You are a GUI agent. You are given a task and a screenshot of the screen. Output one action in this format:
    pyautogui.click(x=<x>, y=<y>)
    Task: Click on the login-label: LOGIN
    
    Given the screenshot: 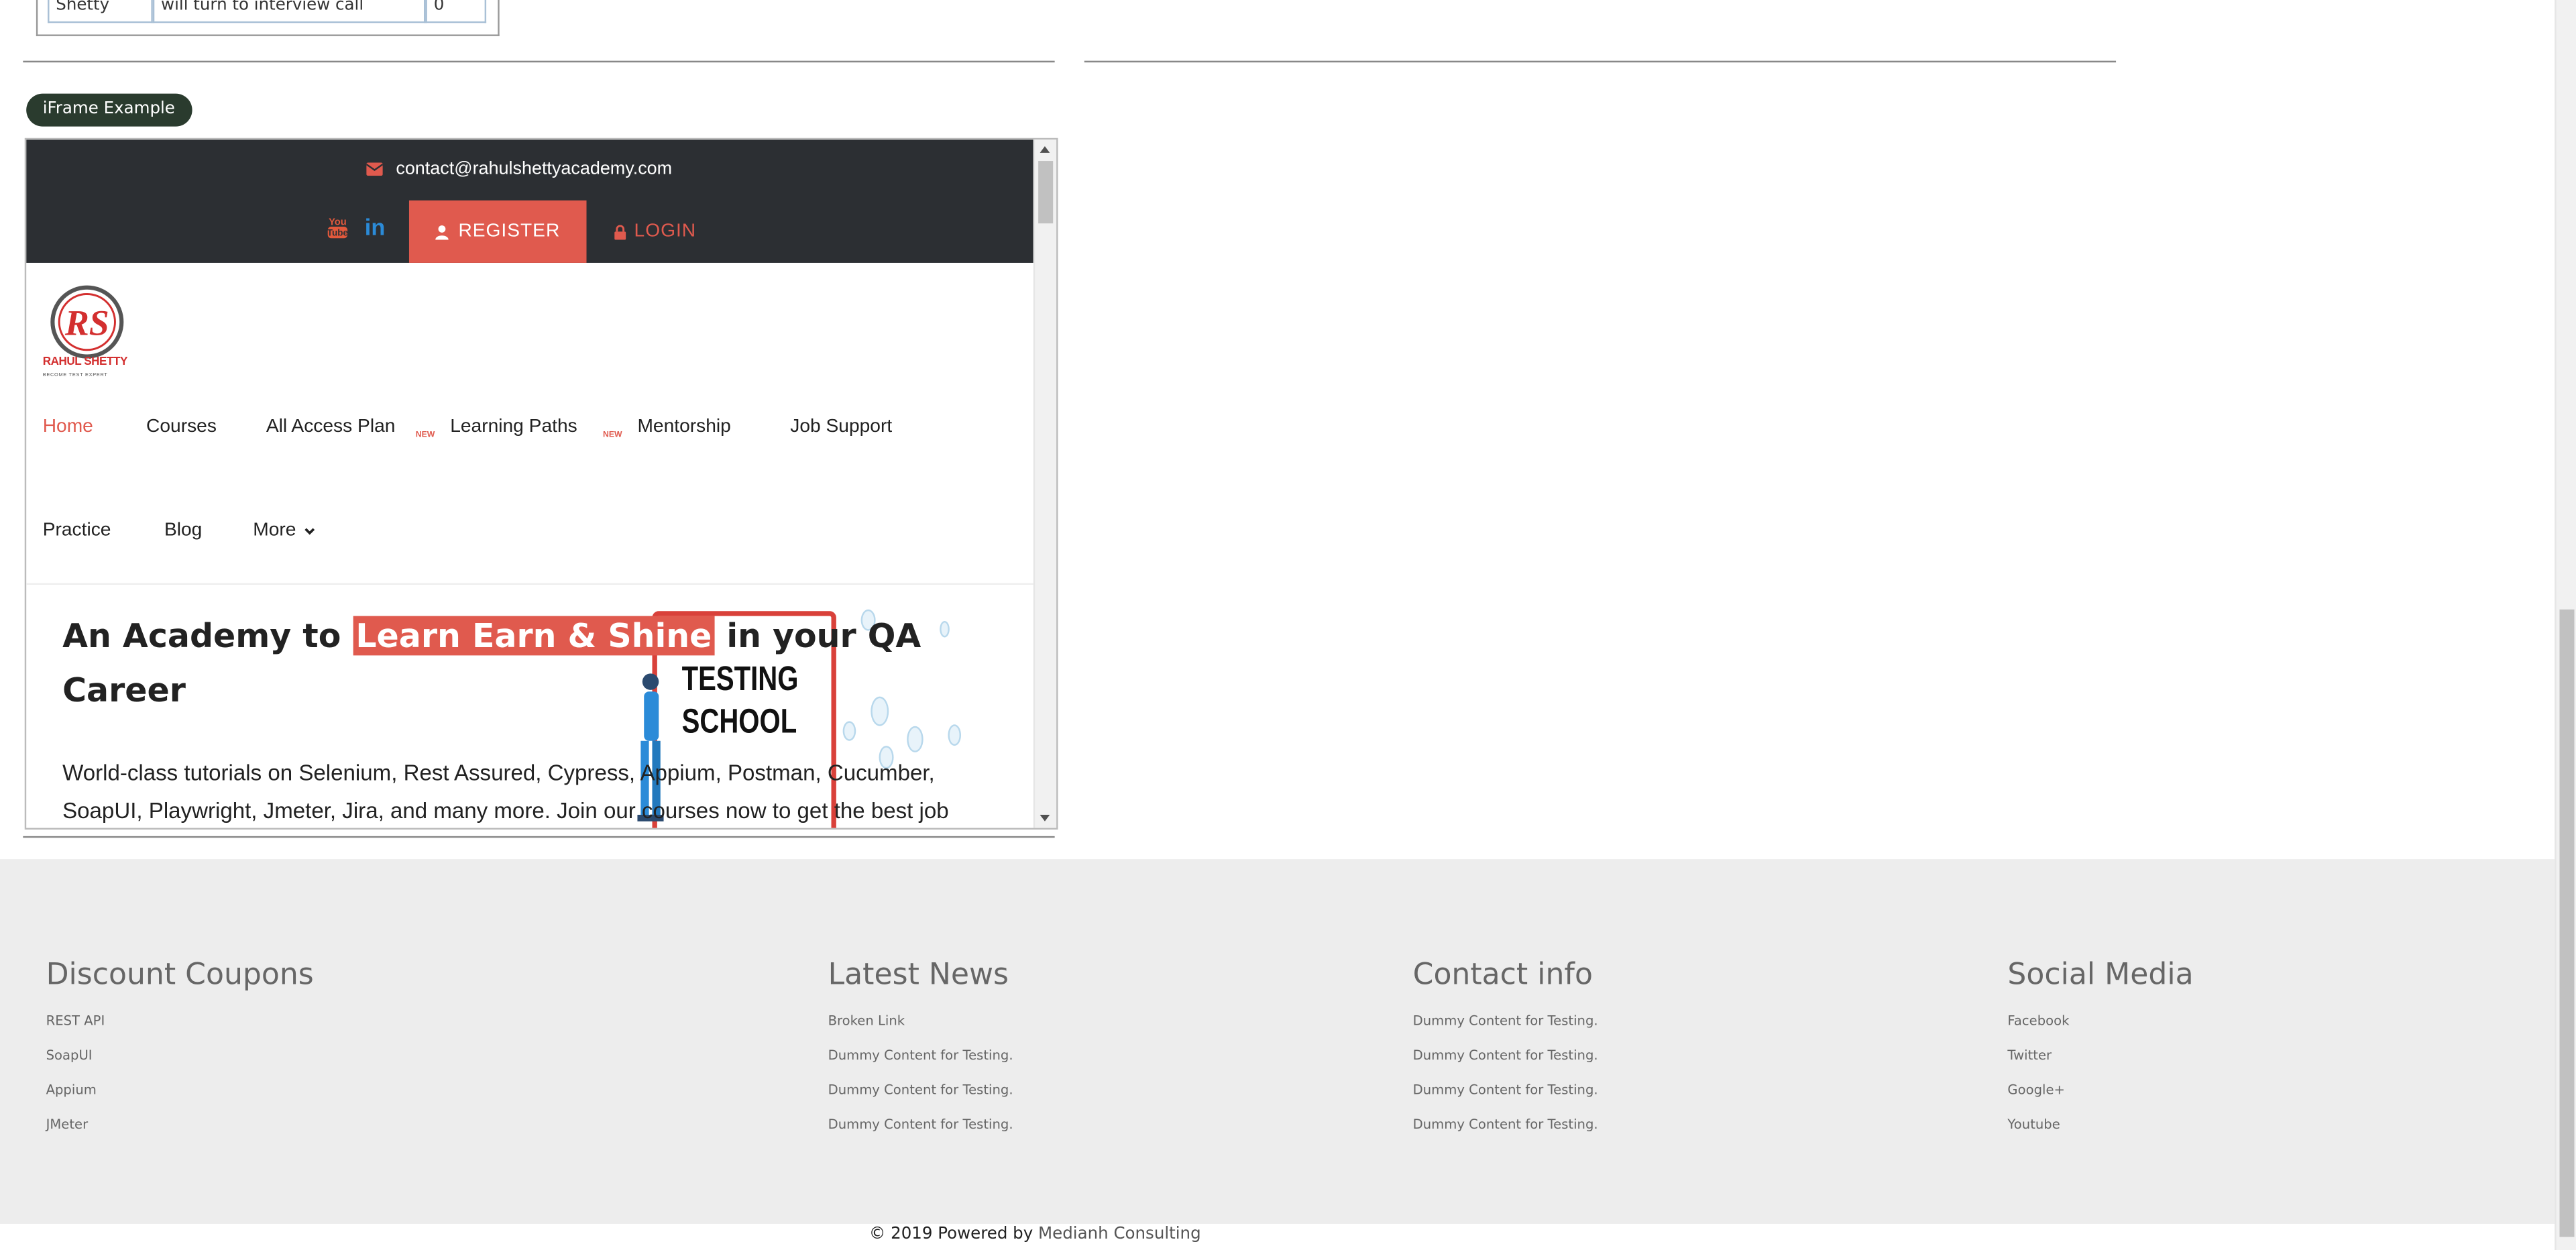 What is the action you would take?
    pyautogui.click(x=665, y=231)
    